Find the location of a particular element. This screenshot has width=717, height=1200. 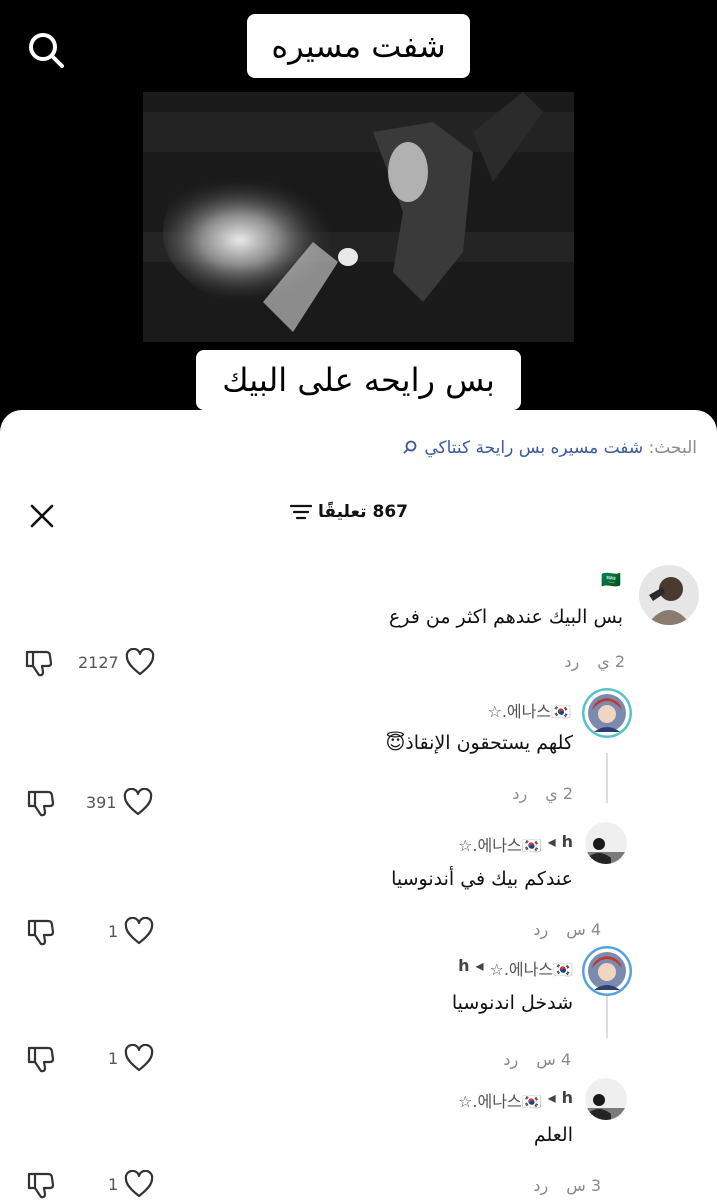

search-small-icon is located at coordinates (410, 447).